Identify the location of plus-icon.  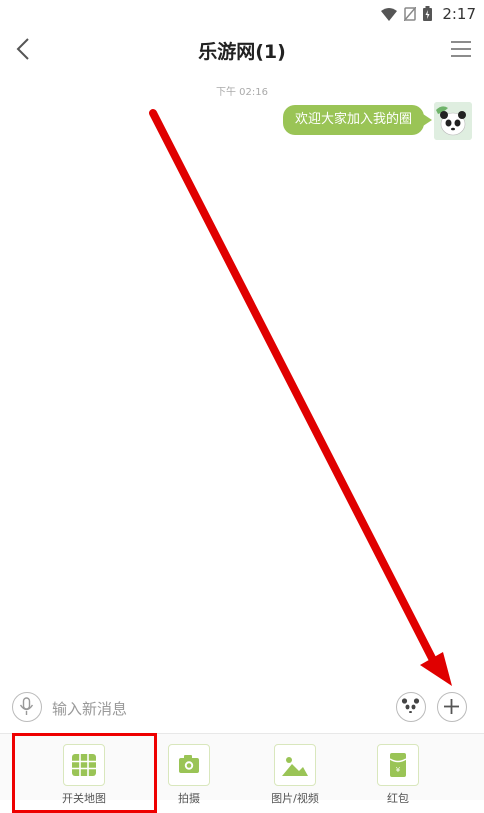
(452, 707).